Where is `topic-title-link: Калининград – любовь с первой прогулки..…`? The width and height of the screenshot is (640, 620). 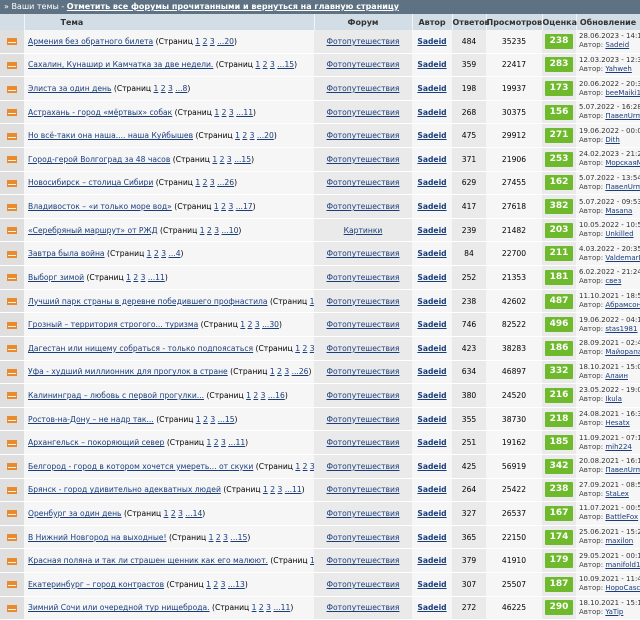 topic-title-link: Калининград – любовь с первой прогулки..… is located at coordinates (116, 395).